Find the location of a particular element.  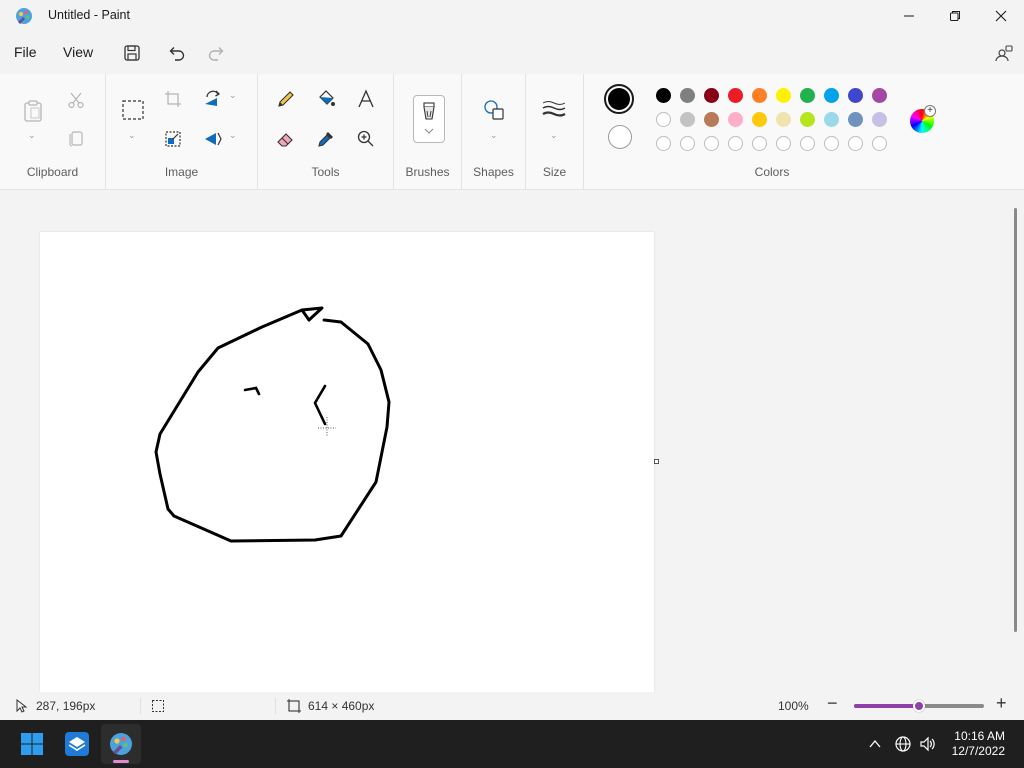

shapes-button is located at coordinates (494, 110).